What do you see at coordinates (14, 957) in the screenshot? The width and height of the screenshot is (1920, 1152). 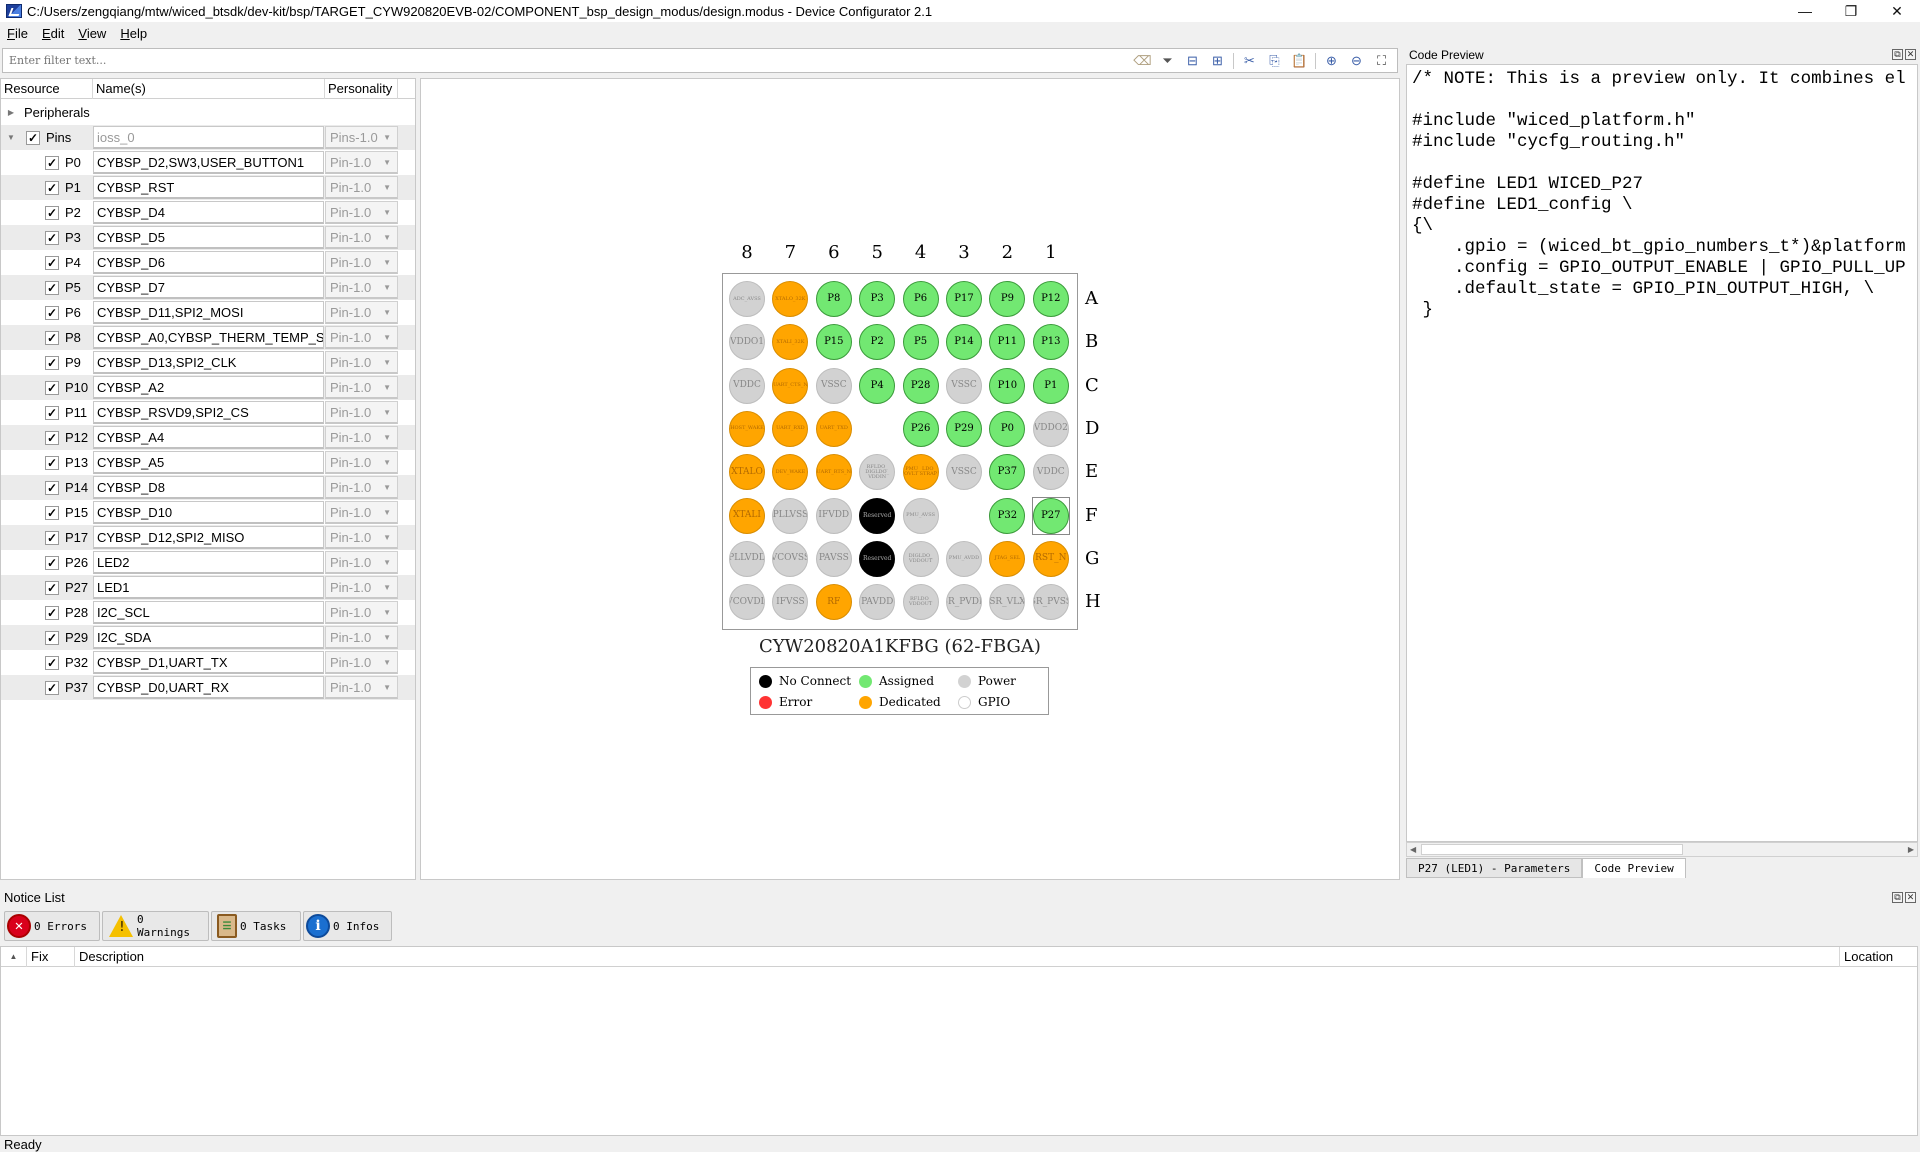 I see `sort-icon: ▲` at bounding box center [14, 957].